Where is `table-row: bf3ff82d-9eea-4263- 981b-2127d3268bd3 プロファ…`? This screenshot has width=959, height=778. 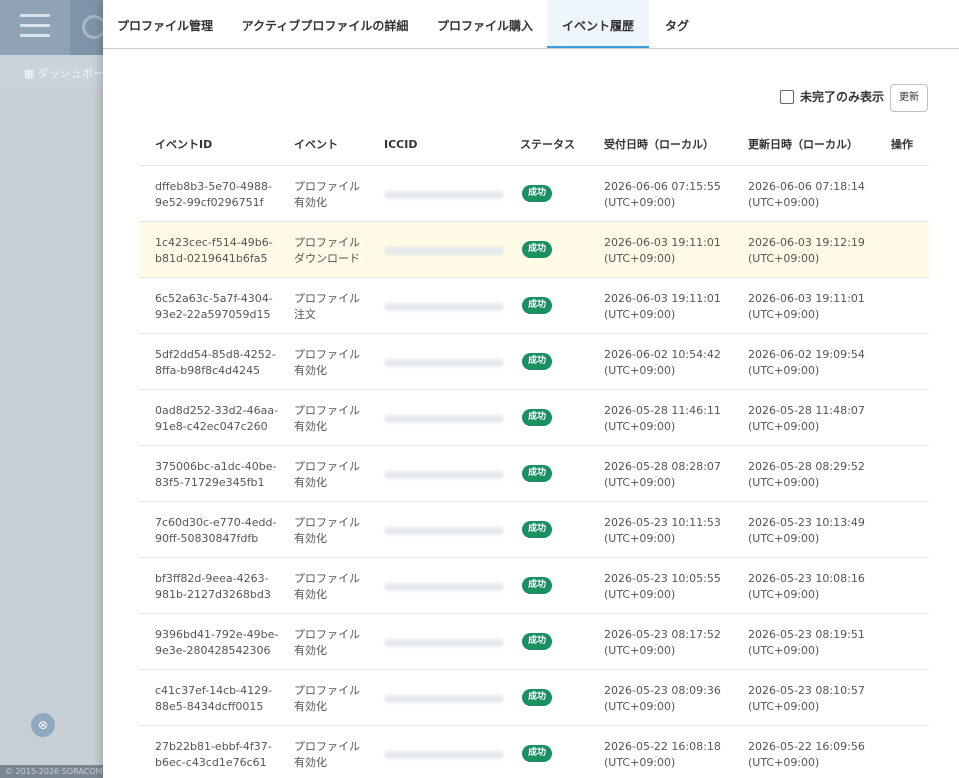
table-row: bf3ff82d-9eea-4263- 981b-2127d3268bd3 プロファ… is located at coordinates (534, 586).